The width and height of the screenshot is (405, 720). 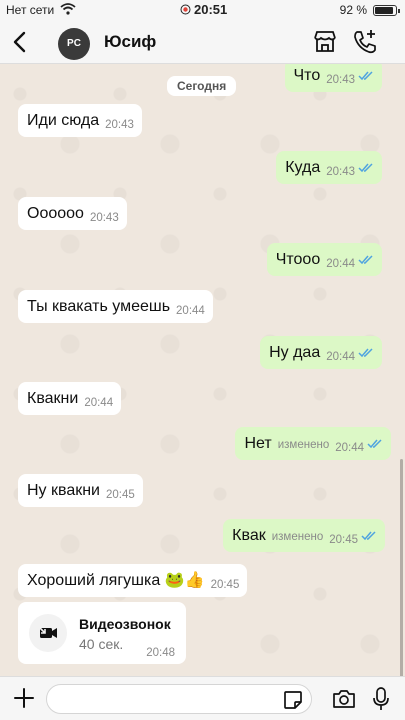 What do you see at coordinates (74, 44) in the screenshot?
I see `contact-avatar: PC` at bounding box center [74, 44].